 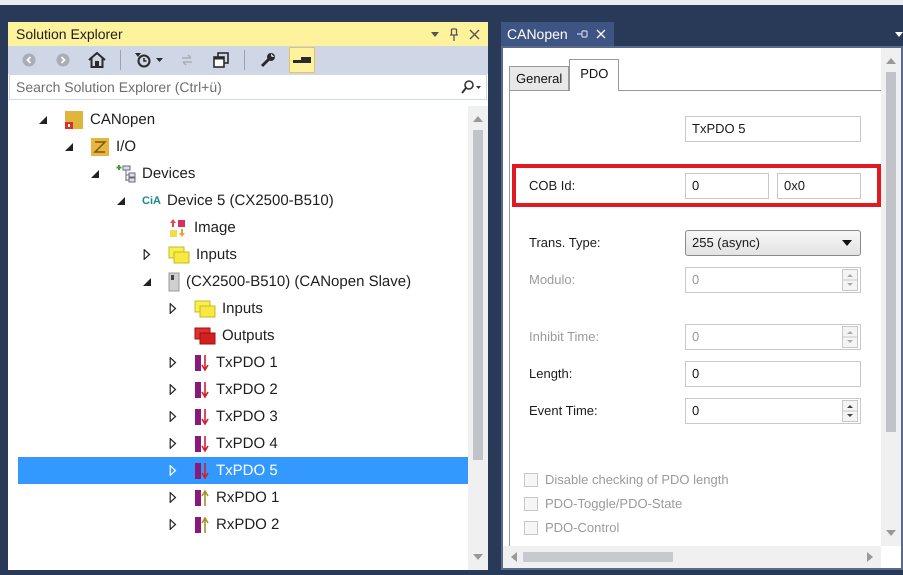 What do you see at coordinates (243, 173) in the screenshot?
I see `tree-item: Devices` at bounding box center [243, 173].